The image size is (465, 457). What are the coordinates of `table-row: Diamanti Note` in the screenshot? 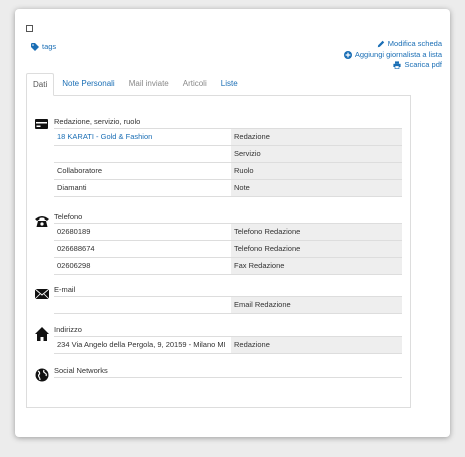 It's located at (228, 188).